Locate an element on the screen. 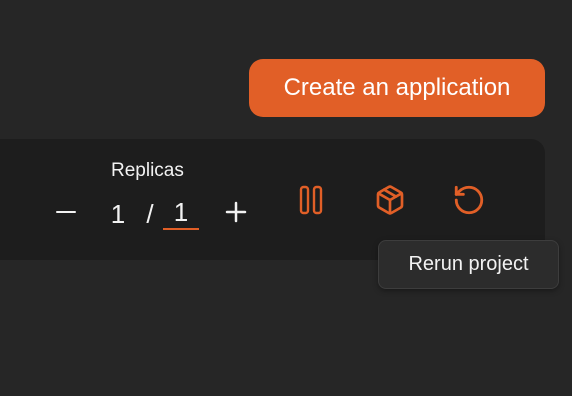  decrement-replicas-button is located at coordinates (66, 212).